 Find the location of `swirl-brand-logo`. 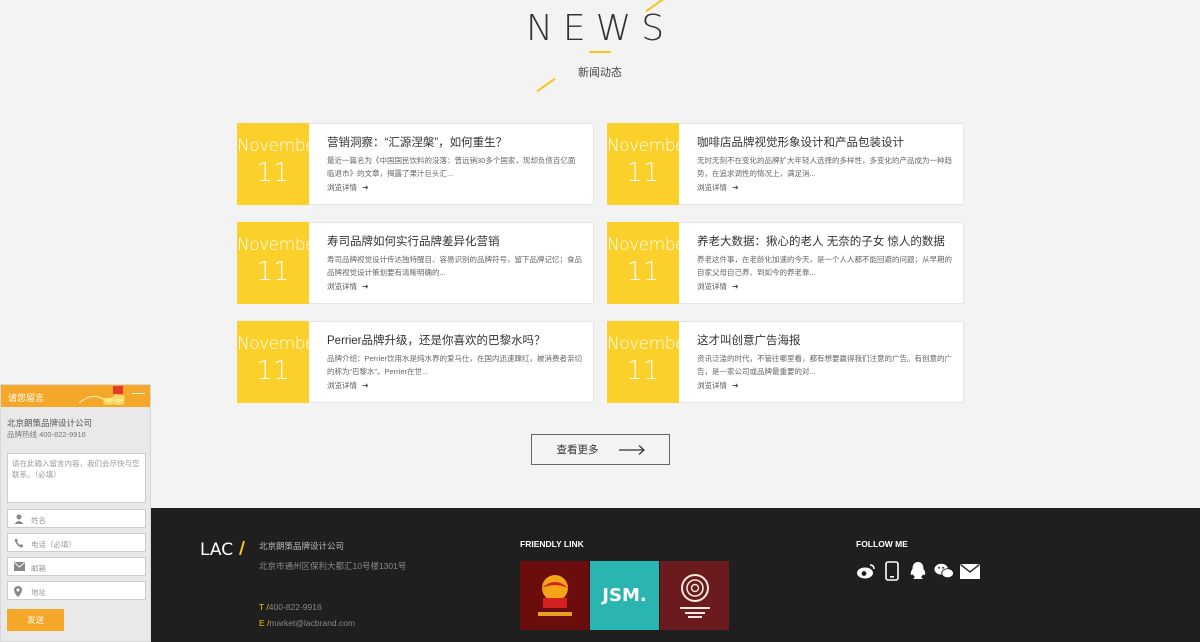

swirl-brand-logo is located at coordinates (694, 596).